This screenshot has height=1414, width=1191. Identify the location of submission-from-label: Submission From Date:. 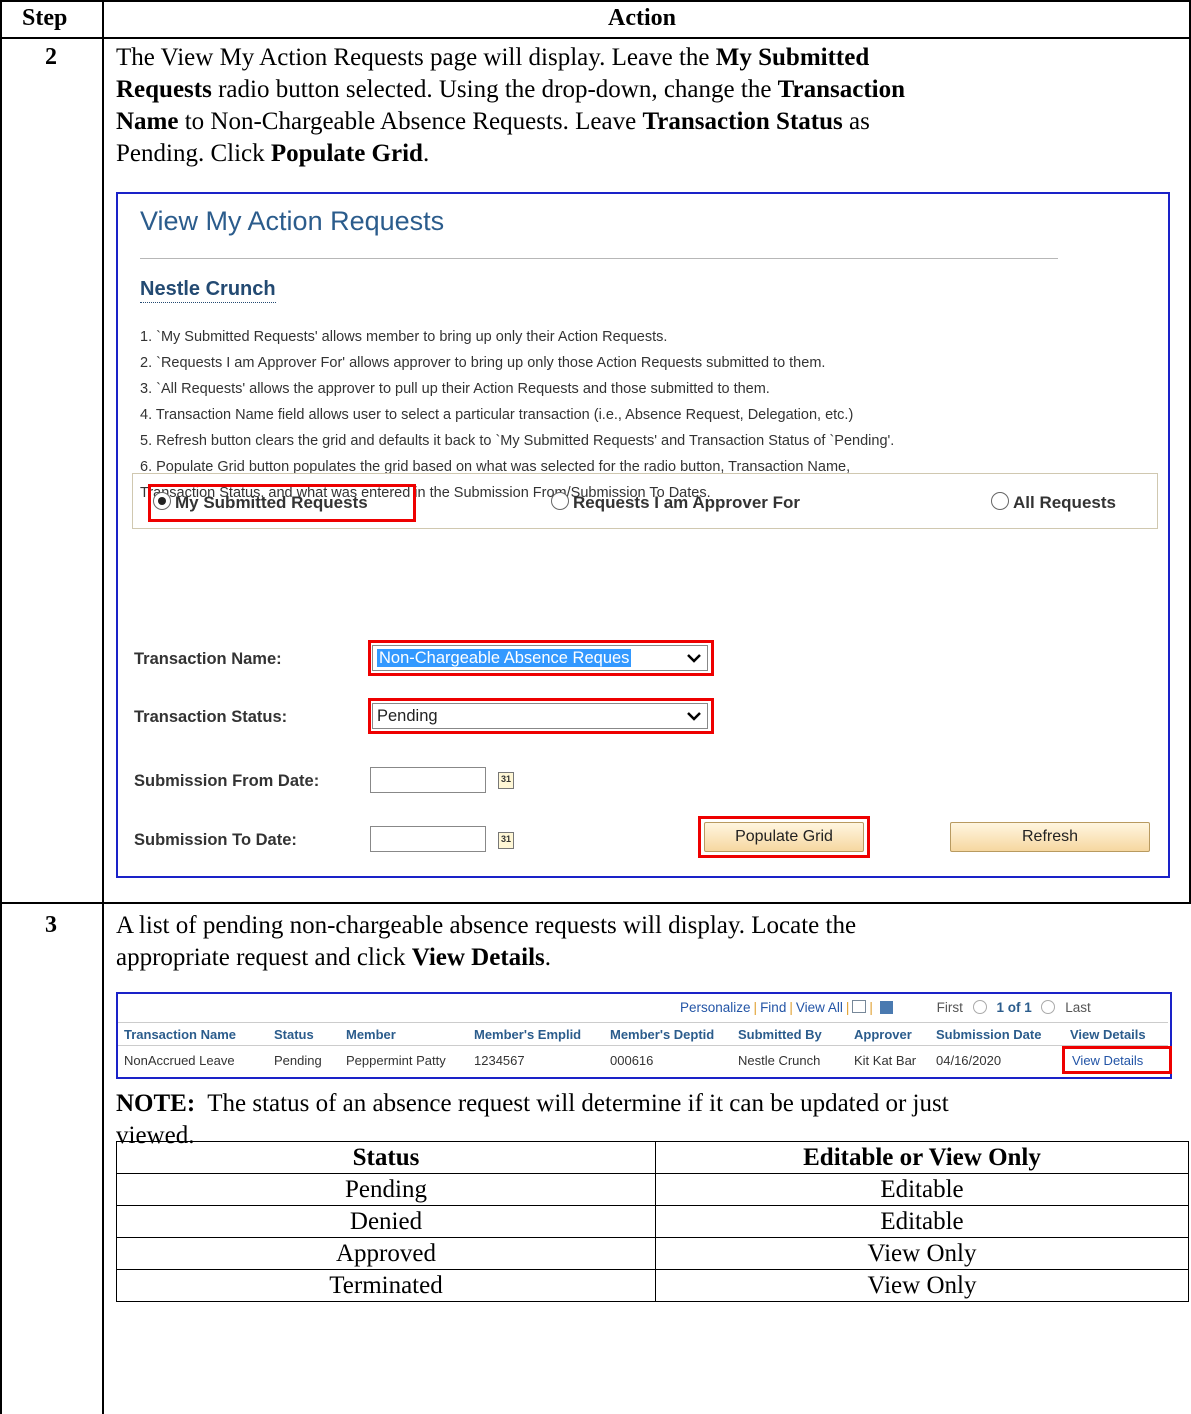
(227, 781).